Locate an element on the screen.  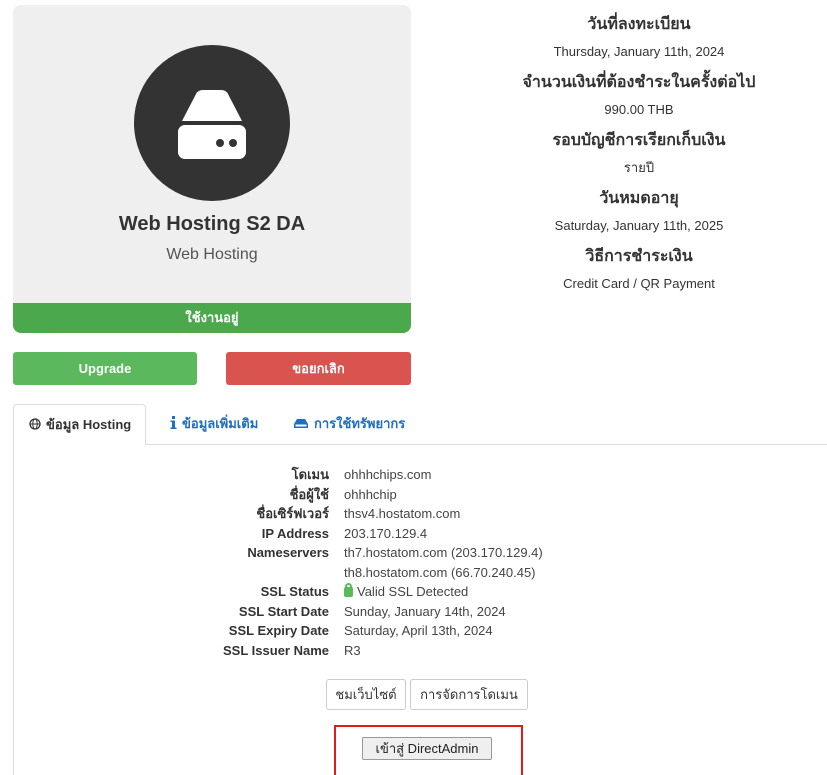
tab-additional-info: ข้อมูลเพิ่มเติม is located at coordinates (214, 424).